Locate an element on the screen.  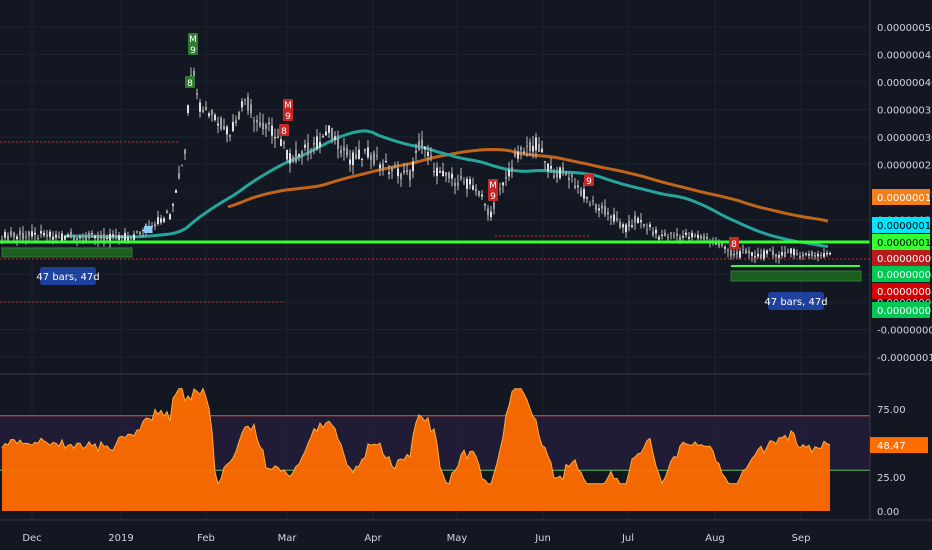
y-tick-label: 0.00000025 is located at coordinates (904, 166).